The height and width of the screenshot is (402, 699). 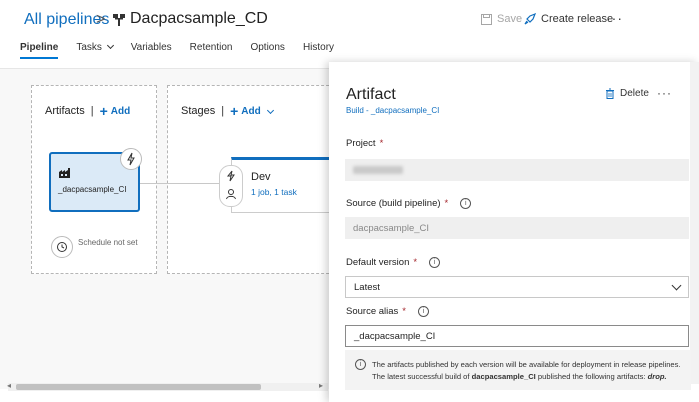 What do you see at coordinates (657, 376) in the screenshot?
I see `info-line2-artifact: drop.` at bounding box center [657, 376].